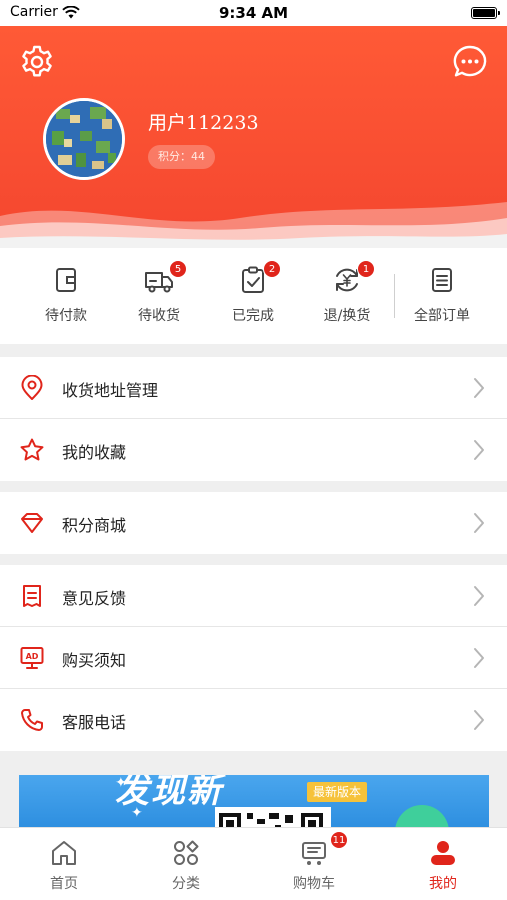 The image size is (507, 900). Describe the element at coordinates (273, 817) in the screenshot. I see `qr-code-image` at that location.